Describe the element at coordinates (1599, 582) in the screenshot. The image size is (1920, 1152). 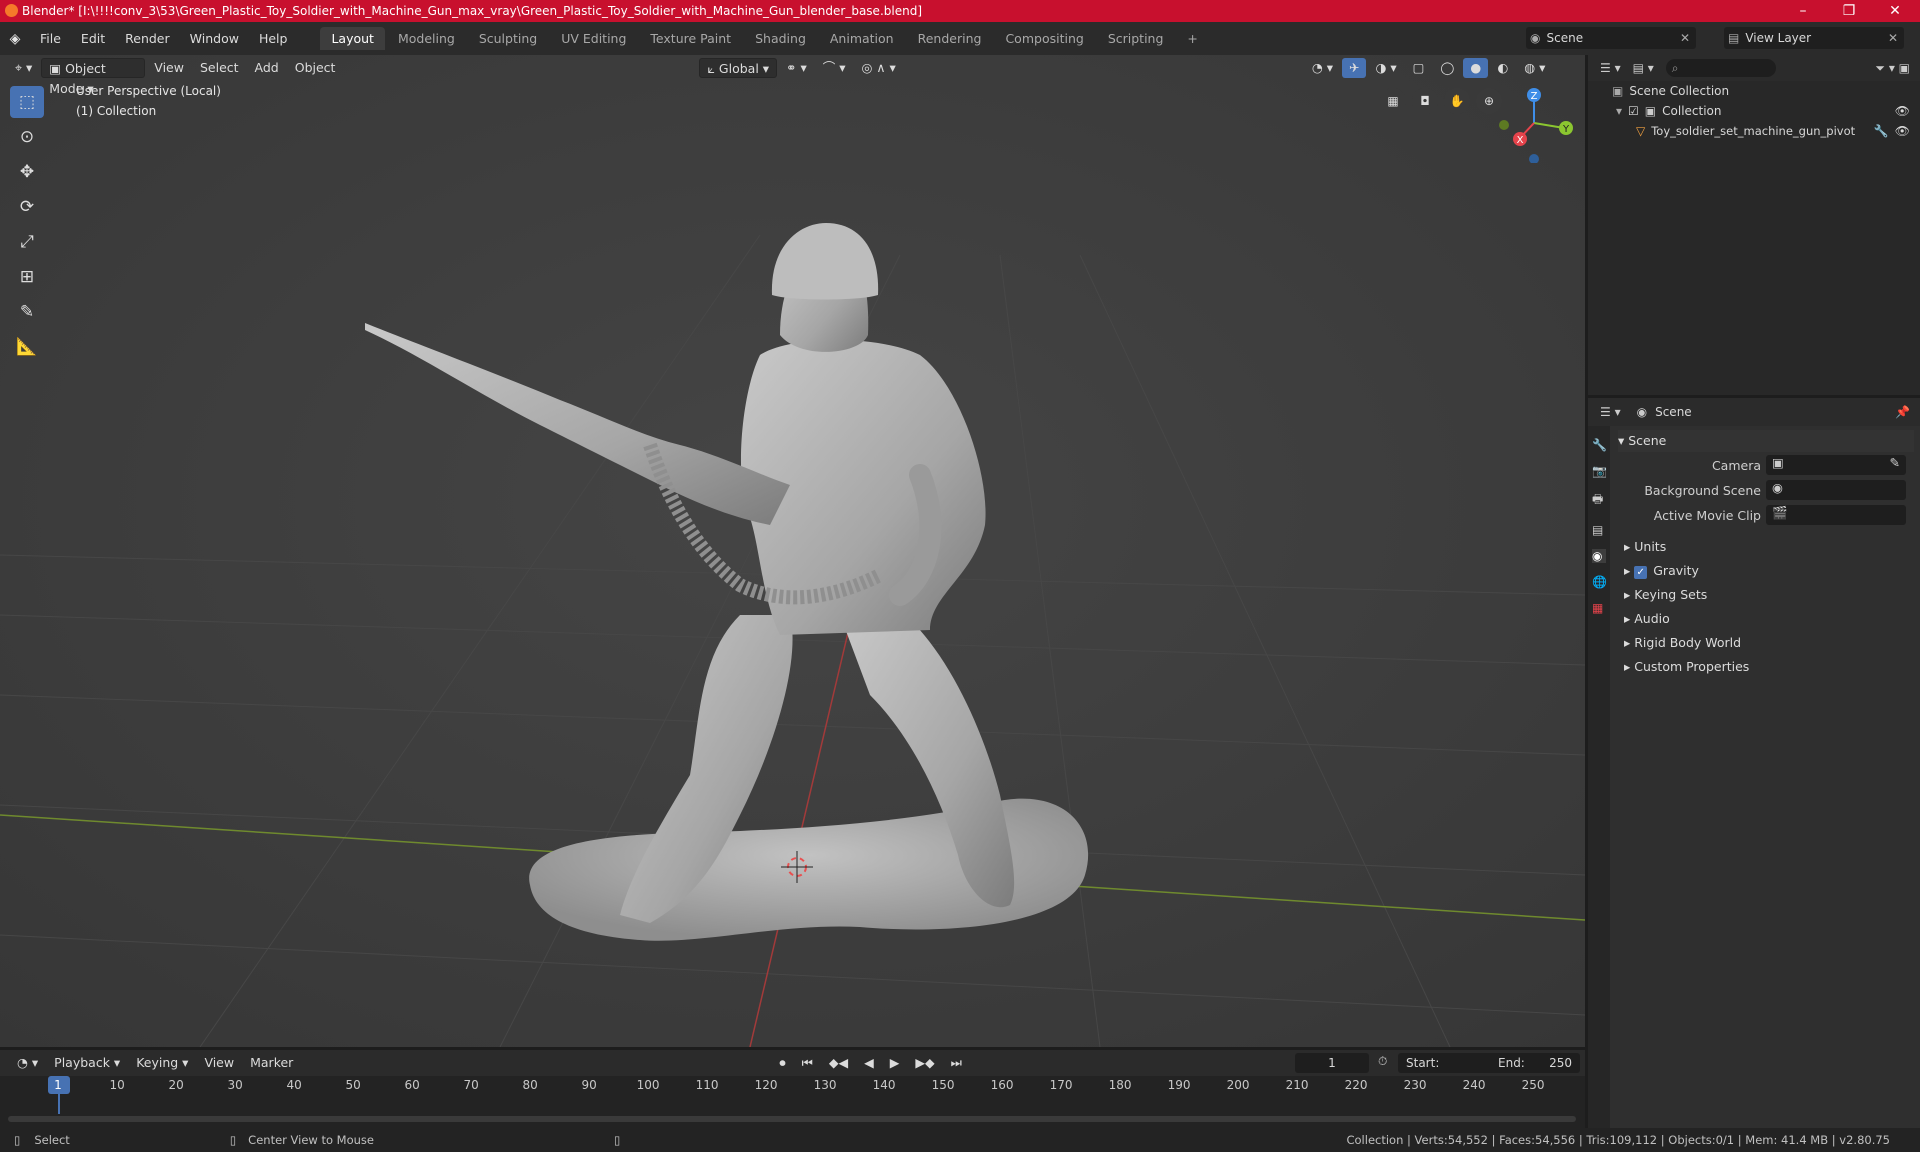
I see `world-tab-icon: 🌐` at that location.